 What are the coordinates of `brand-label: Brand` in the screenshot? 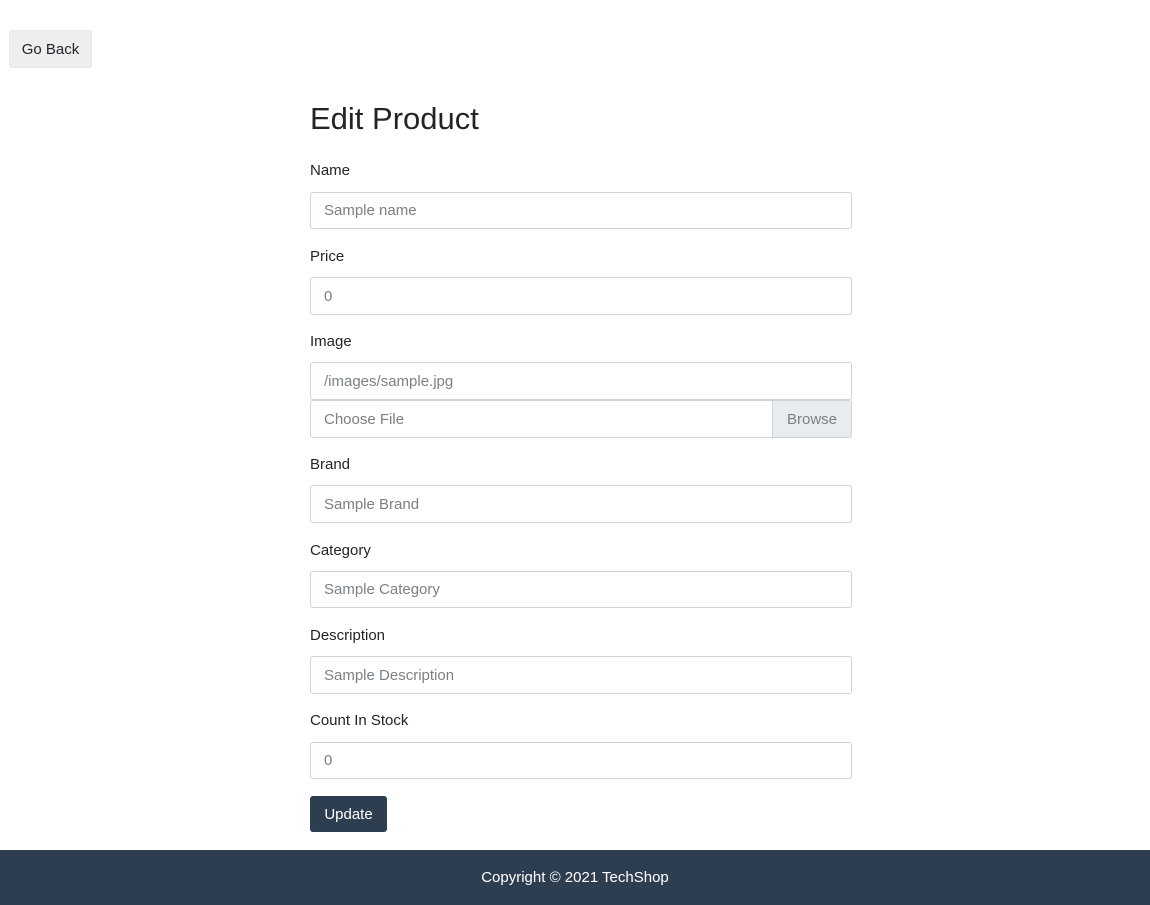 It's located at (330, 464).